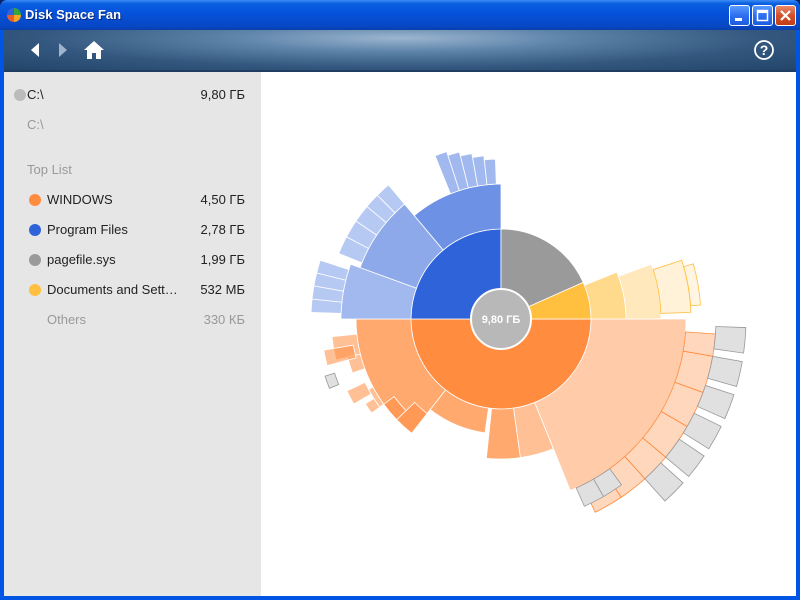  I want to click on window-title: Disk Space Fan, so click(73, 14).